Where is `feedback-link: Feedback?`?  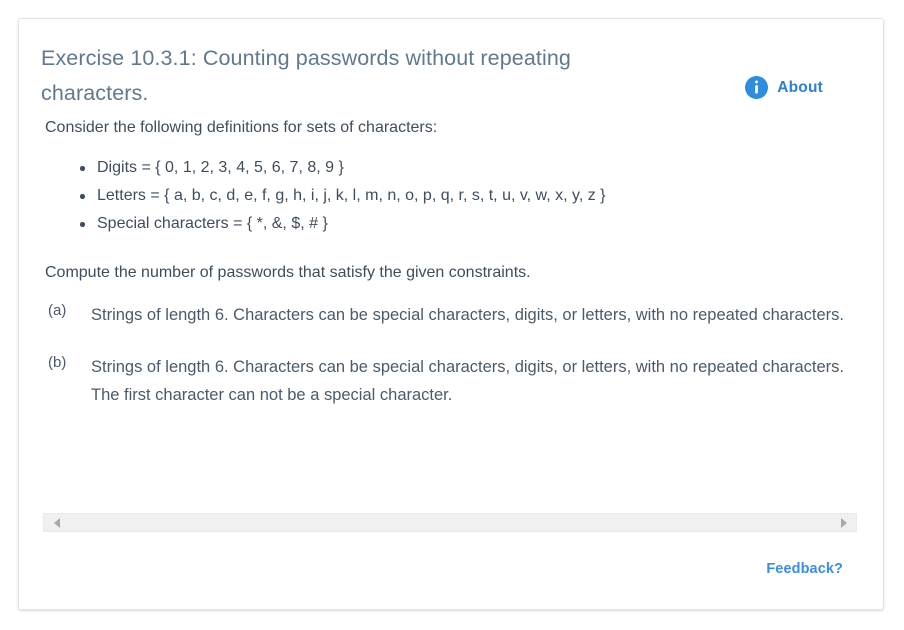 feedback-link: Feedback? is located at coordinates (804, 569).